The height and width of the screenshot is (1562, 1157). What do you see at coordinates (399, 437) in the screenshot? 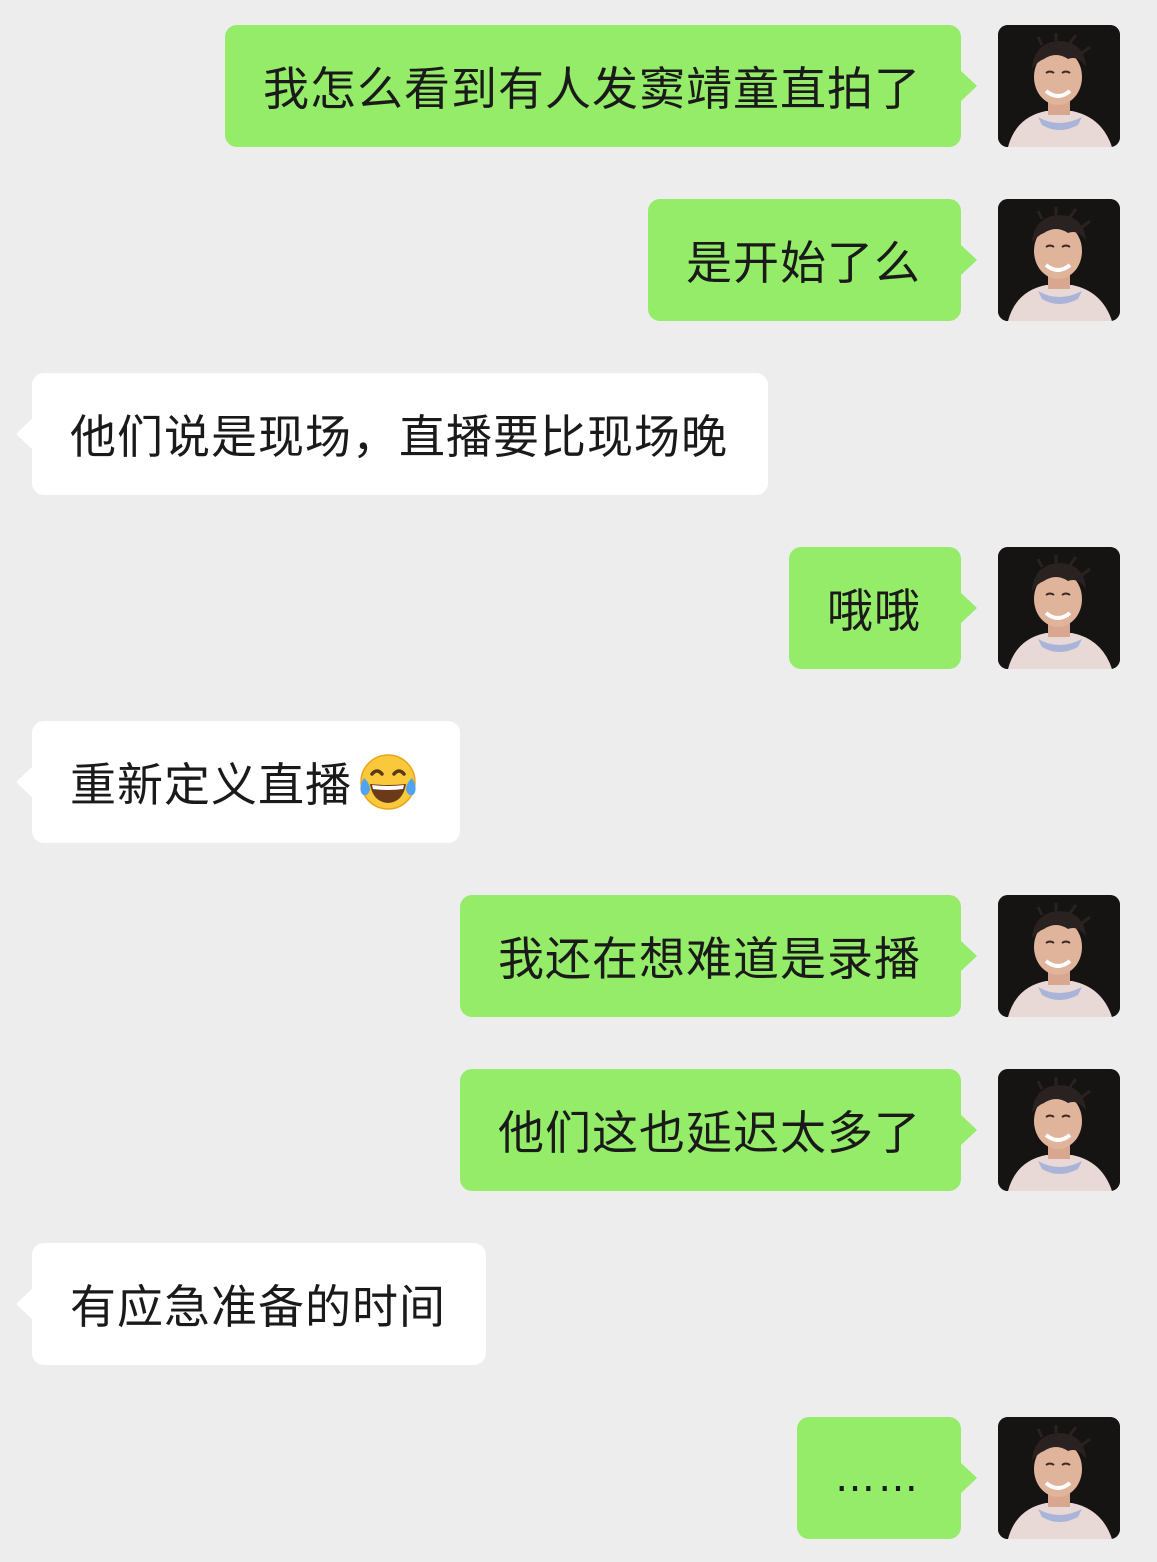
I see `message-text: 他们说是现场，直播要比现场晚` at bounding box center [399, 437].